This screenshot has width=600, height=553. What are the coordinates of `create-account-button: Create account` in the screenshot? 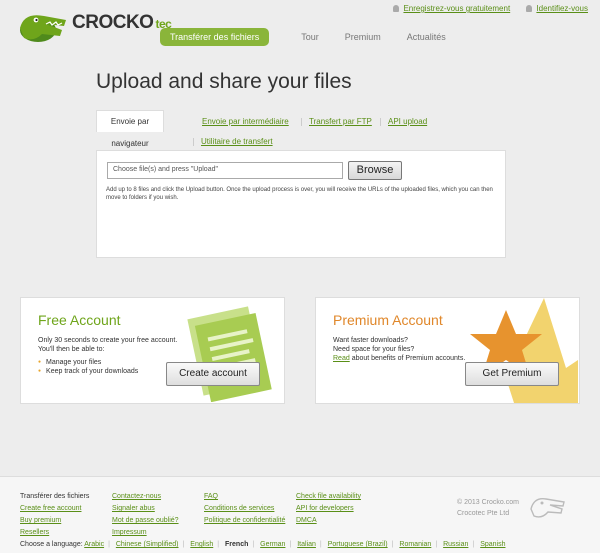 It's located at (213, 374).